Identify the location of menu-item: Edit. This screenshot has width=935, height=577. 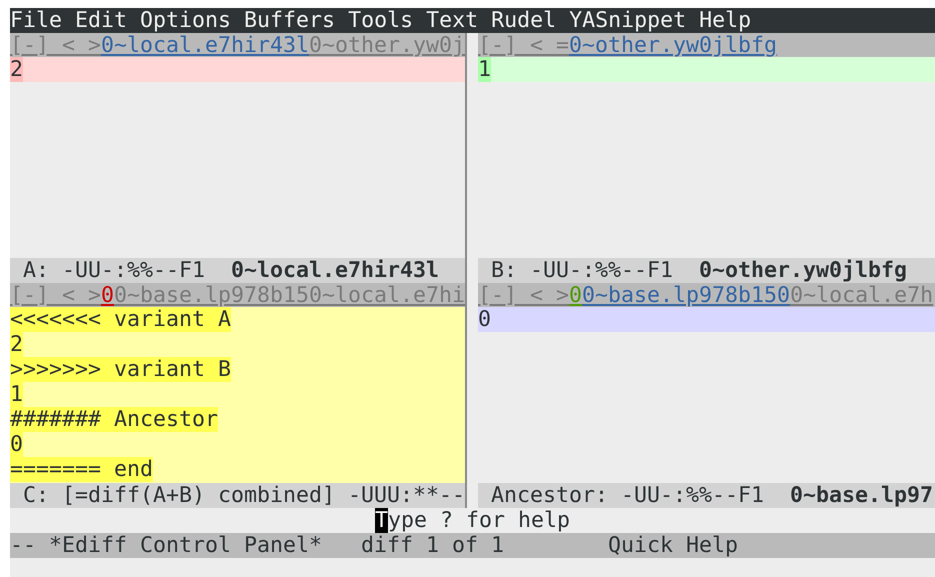
(101, 20).